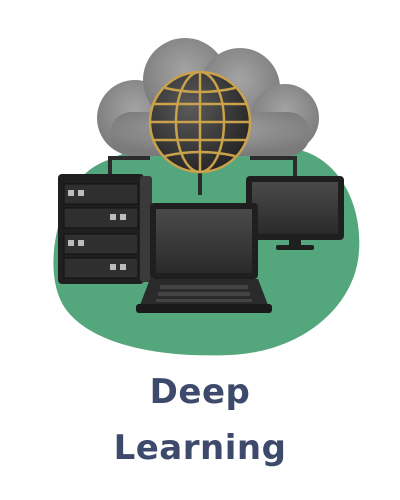  Describe the element at coordinates (105, 229) in the screenshot. I see `server-icon` at that location.